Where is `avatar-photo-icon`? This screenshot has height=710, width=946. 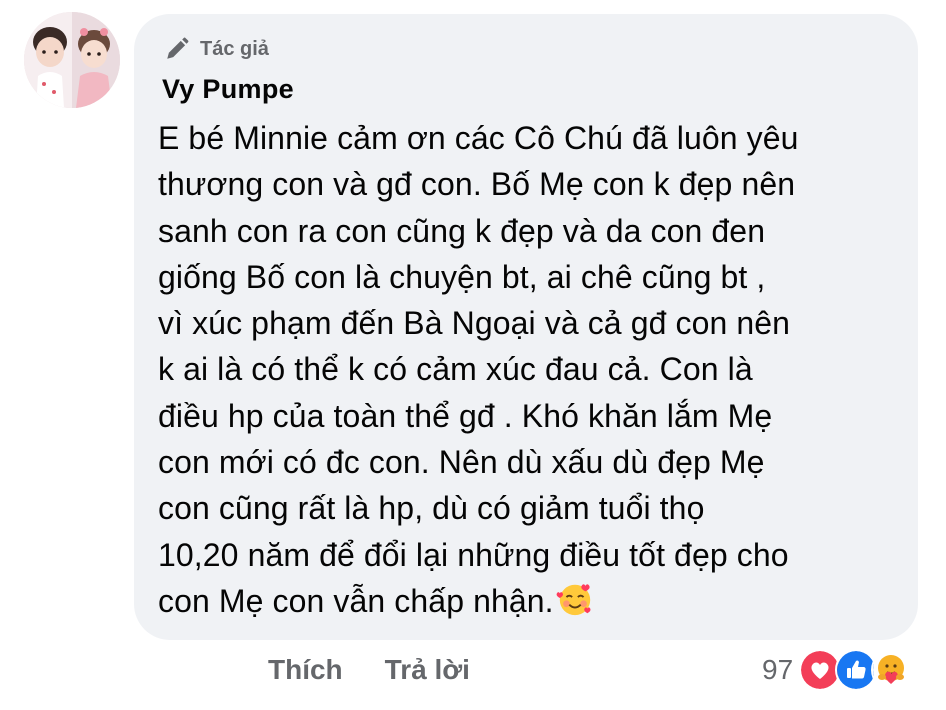 avatar-photo-icon is located at coordinates (72, 60).